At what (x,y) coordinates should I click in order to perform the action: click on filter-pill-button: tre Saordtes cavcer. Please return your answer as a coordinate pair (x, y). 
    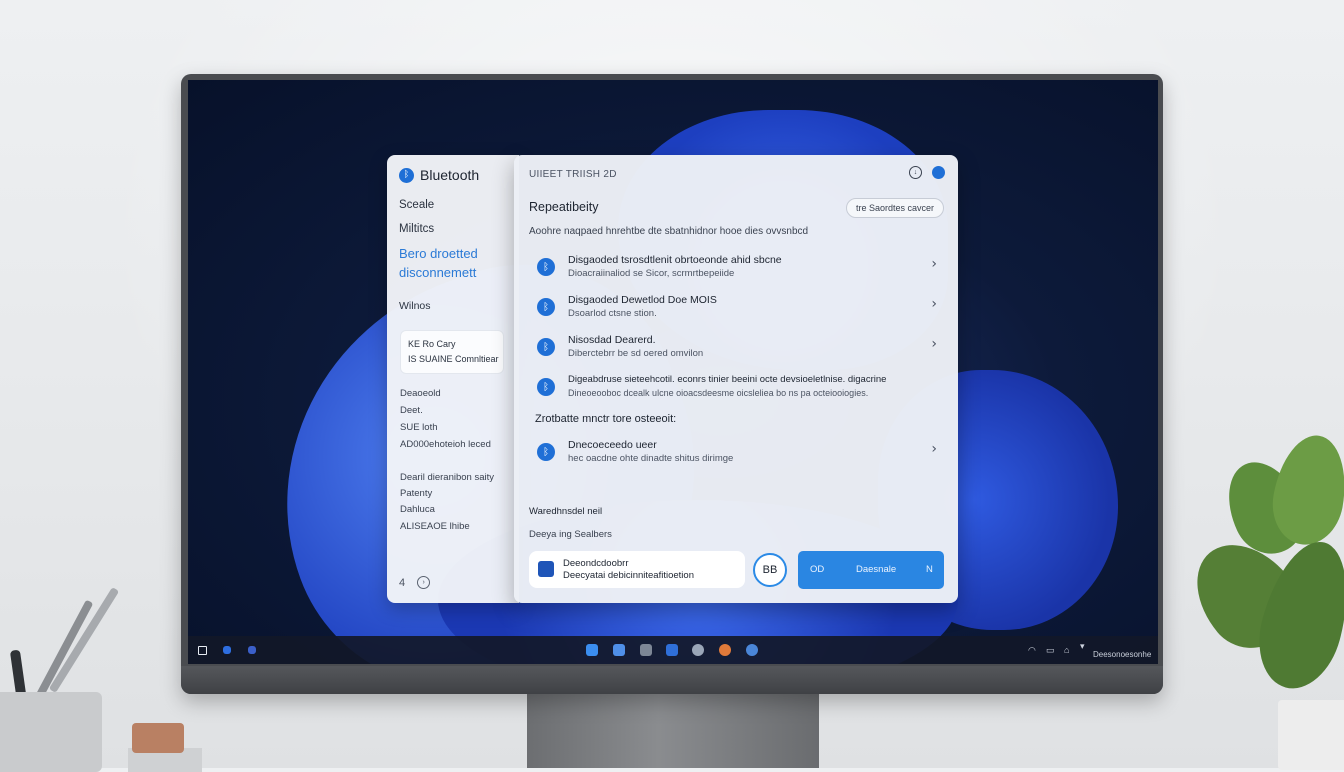
    Looking at the image, I should click on (894, 208).